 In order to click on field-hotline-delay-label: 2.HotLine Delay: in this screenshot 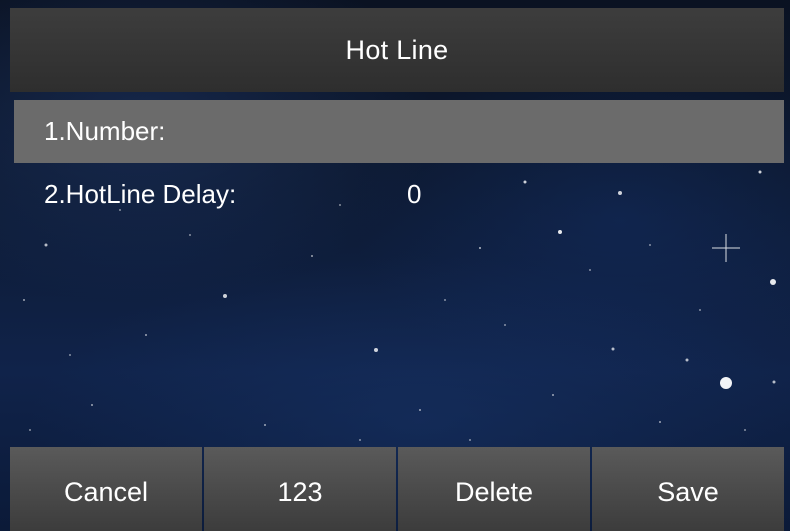, I will do `click(140, 194)`.